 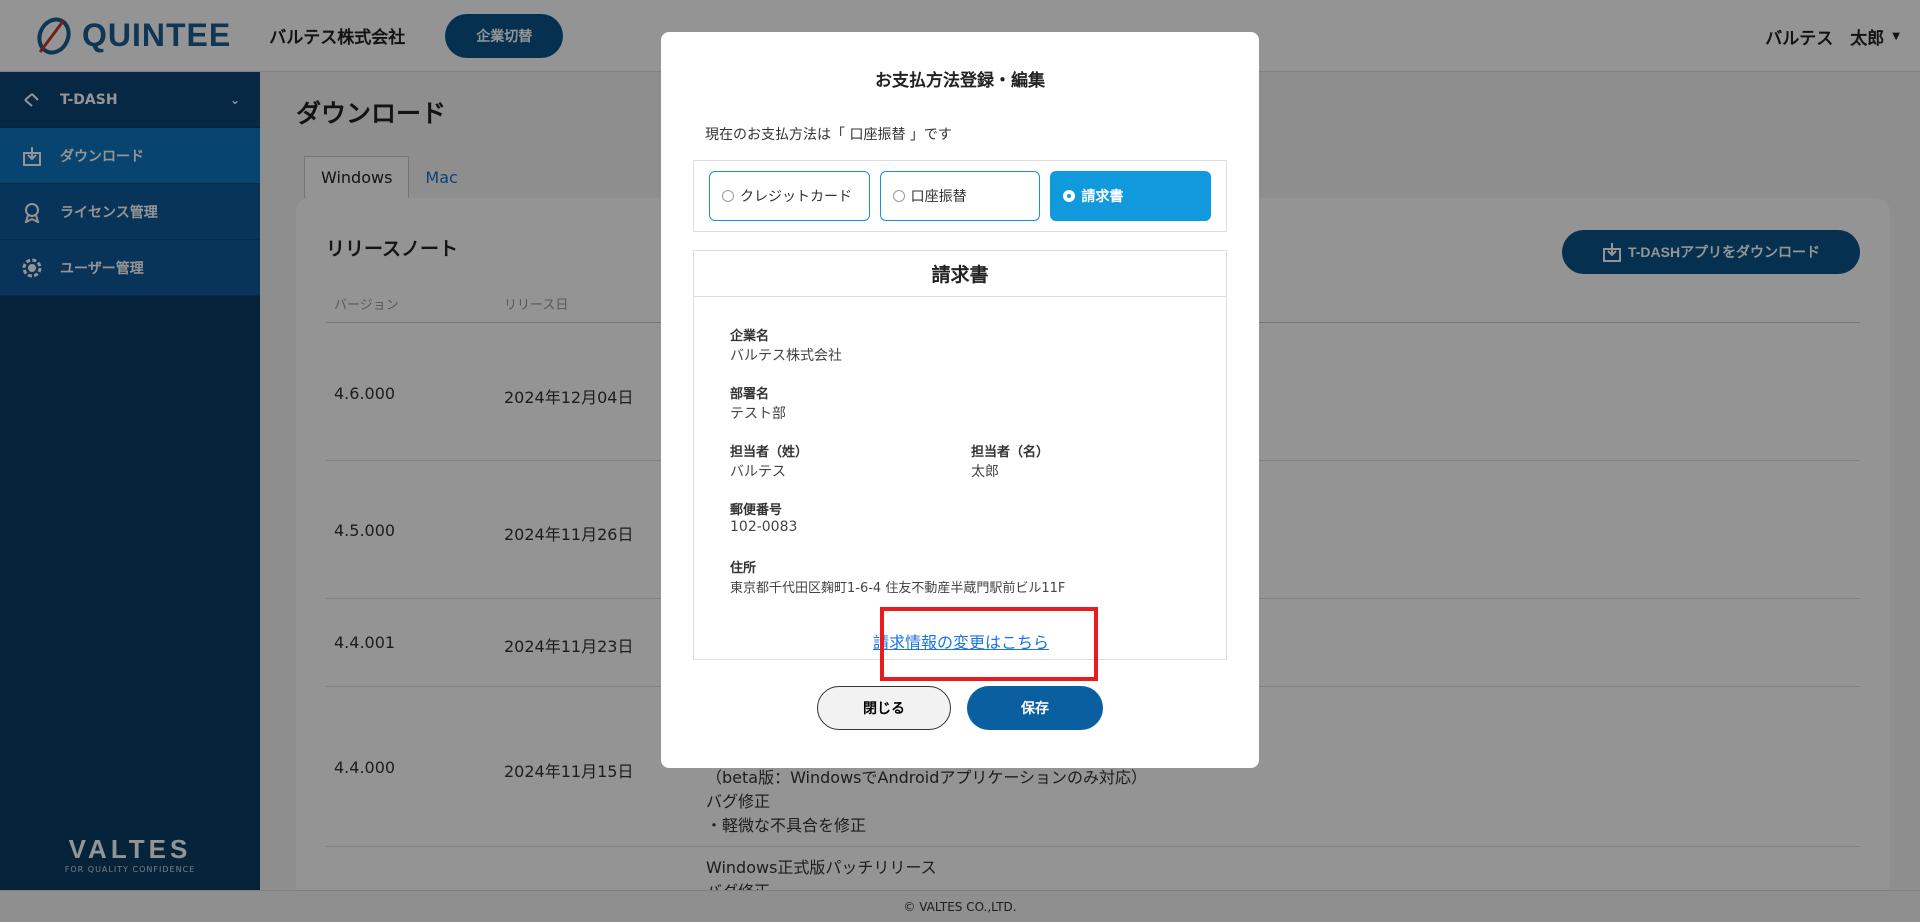 I want to click on company-label: 企業名, so click(x=750, y=336).